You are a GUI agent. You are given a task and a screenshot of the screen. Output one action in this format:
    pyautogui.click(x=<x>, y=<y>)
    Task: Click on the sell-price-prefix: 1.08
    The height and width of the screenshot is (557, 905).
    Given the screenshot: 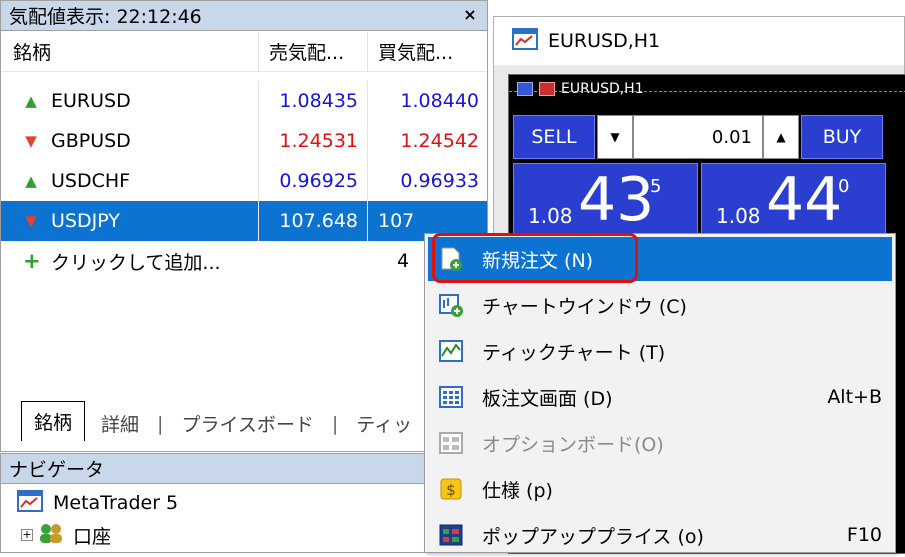 What is the action you would take?
    pyautogui.click(x=550, y=216)
    